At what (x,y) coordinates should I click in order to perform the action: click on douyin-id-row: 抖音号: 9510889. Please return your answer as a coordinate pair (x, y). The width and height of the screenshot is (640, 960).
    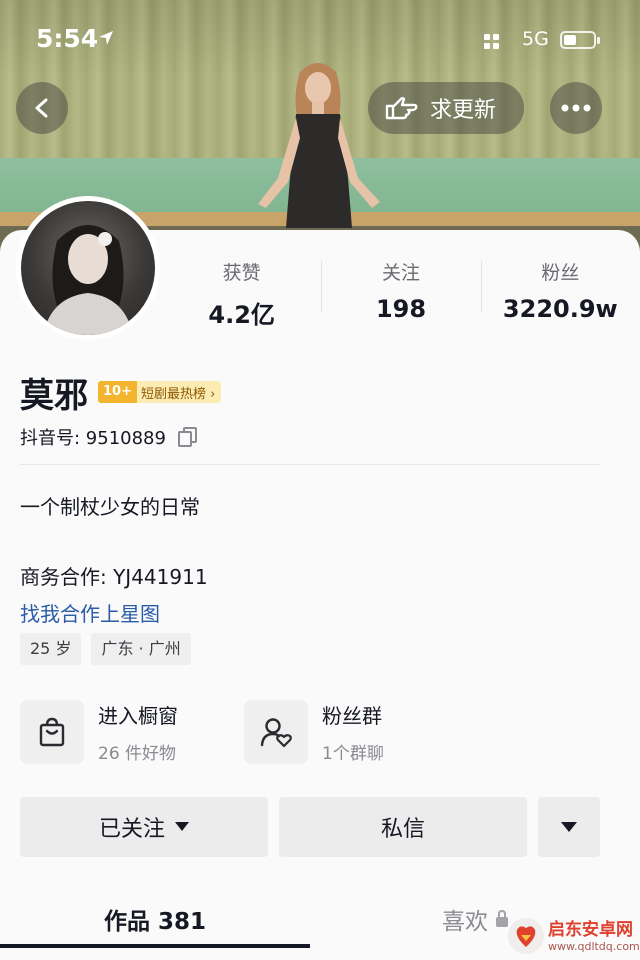
    Looking at the image, I should click on (109, 437).